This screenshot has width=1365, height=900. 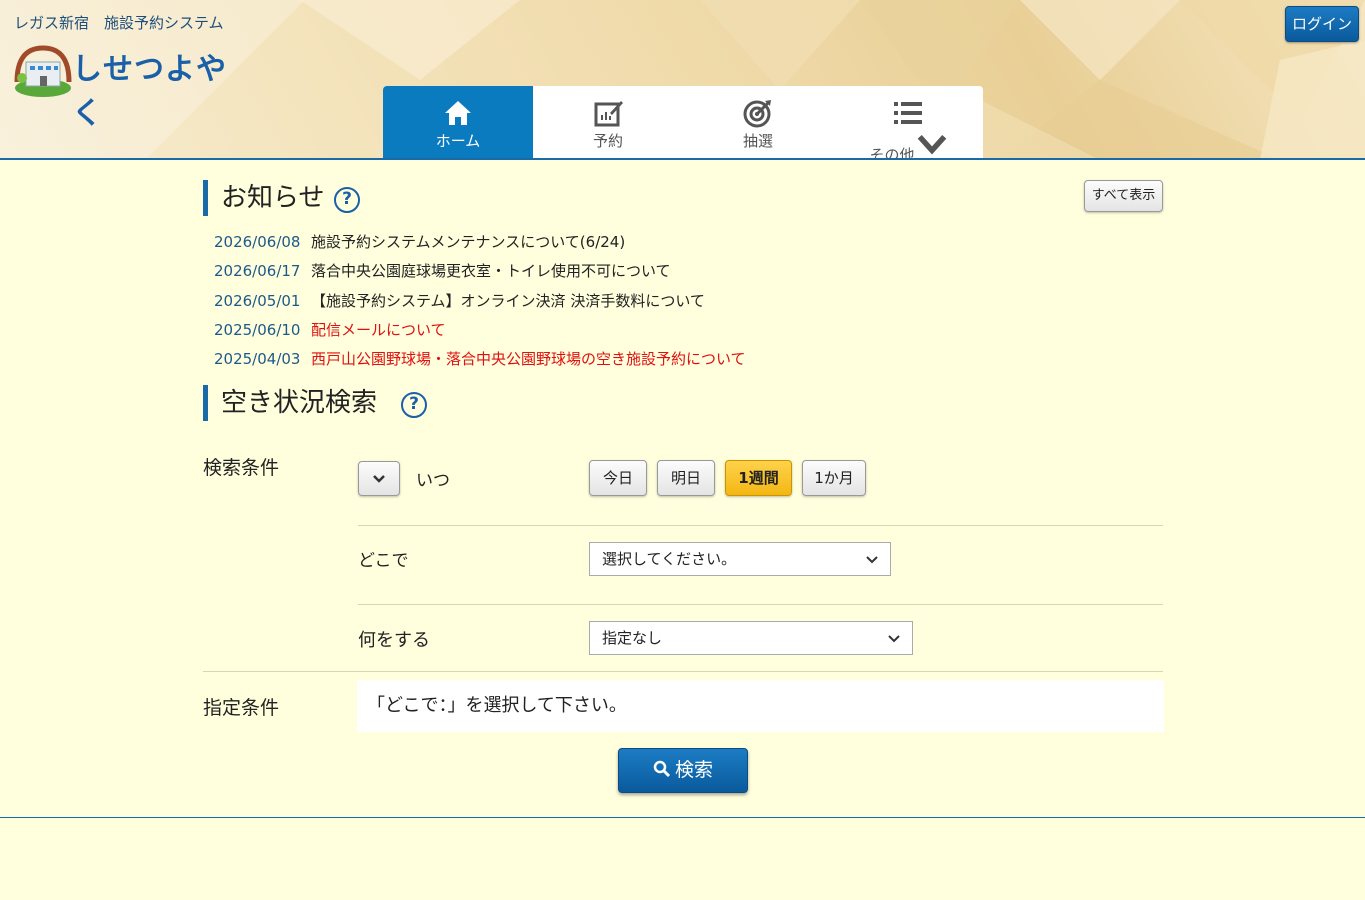 What do you see at coordinates (257, 300) in the screenshot?
I see `news-date: 2026/05/01` at bounding box center [257, 300].